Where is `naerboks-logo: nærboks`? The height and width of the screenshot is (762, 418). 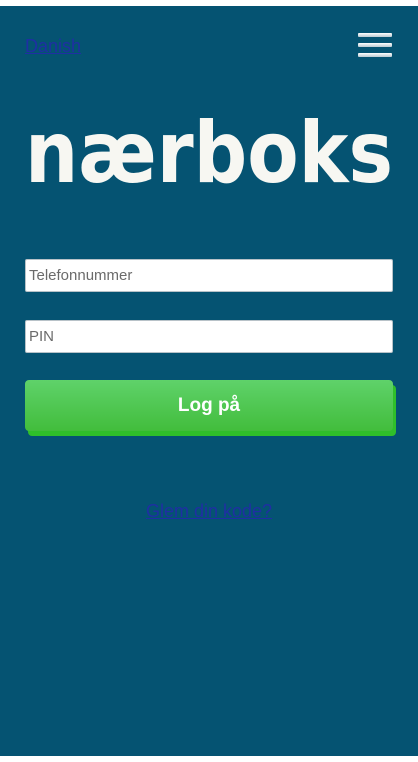
naerboks-logo: nærboks is located at coordinates (209, 153).